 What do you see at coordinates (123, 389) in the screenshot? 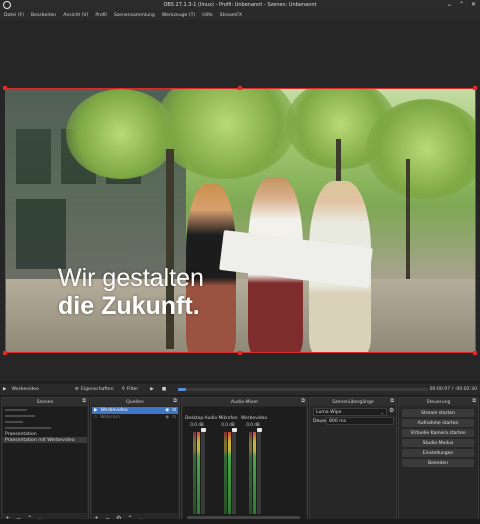
I see `filter-icon: ⚲` at bounding box center [123, 389].